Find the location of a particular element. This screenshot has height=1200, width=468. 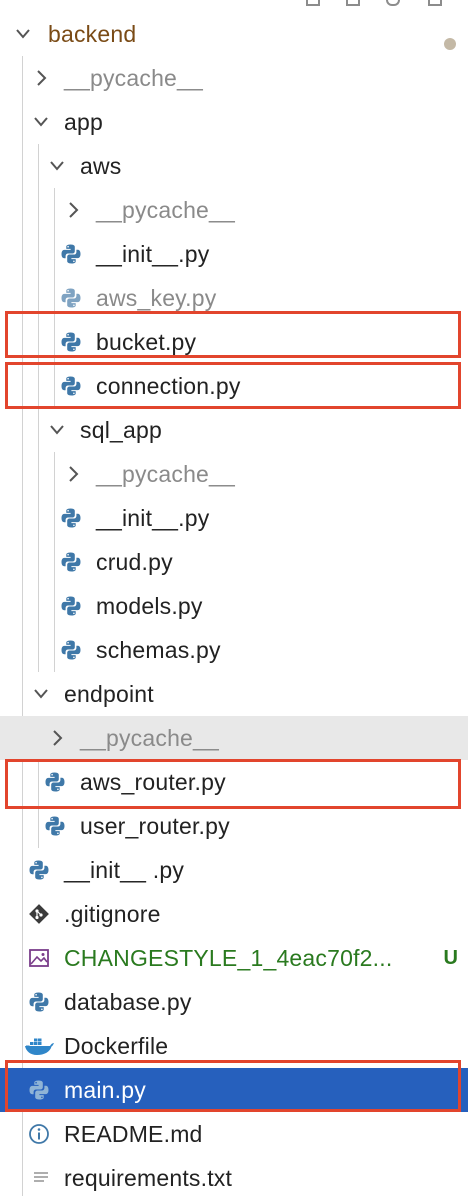

file-label: models.py is located at coordinates (149, 606).